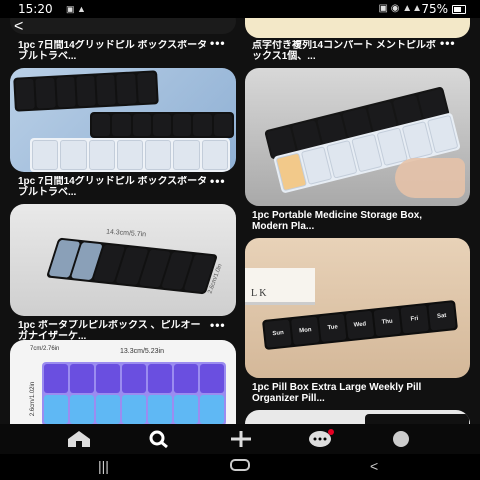 This screenshot has height=480, width=480. I want to click on pill-box-colorful, so click(134, 393).